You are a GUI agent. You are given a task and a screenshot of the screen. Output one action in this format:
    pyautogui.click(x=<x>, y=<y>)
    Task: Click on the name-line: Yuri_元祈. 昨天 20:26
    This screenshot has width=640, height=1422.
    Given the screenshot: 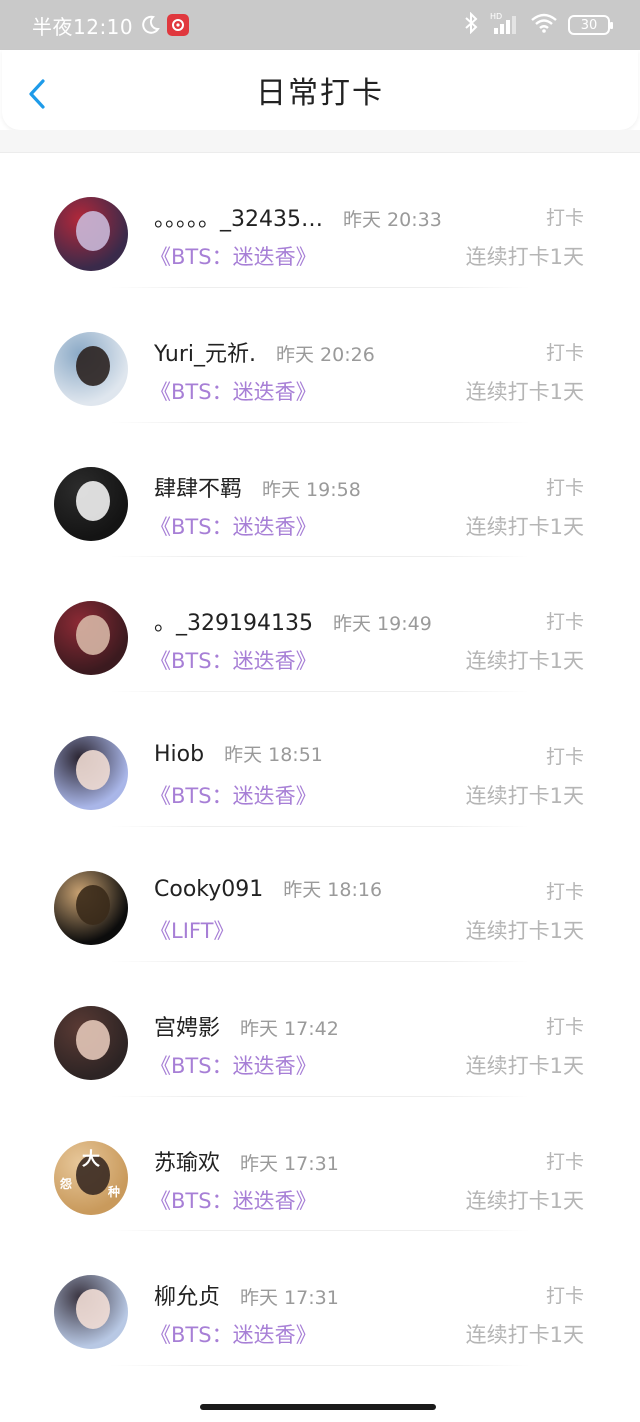 What is the action you would take?
    pyautogui.click(x=264, y=352)
    